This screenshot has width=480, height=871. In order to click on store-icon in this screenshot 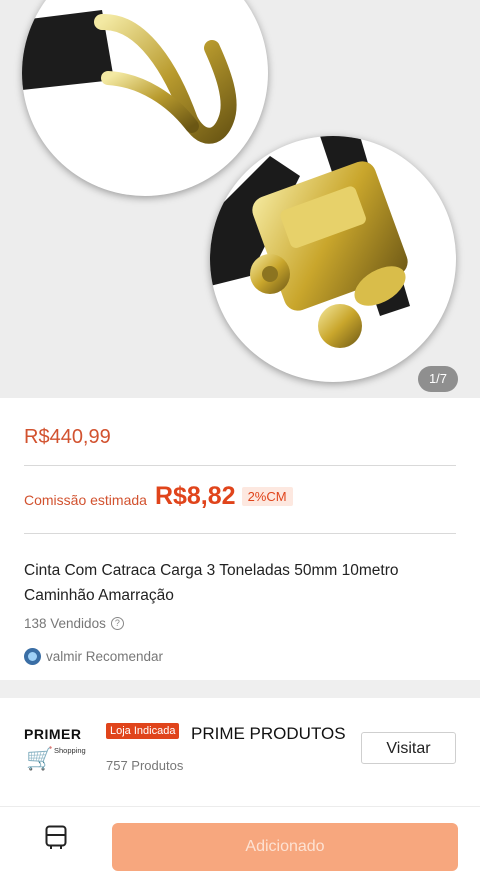, I will do `click(56, 837)`.